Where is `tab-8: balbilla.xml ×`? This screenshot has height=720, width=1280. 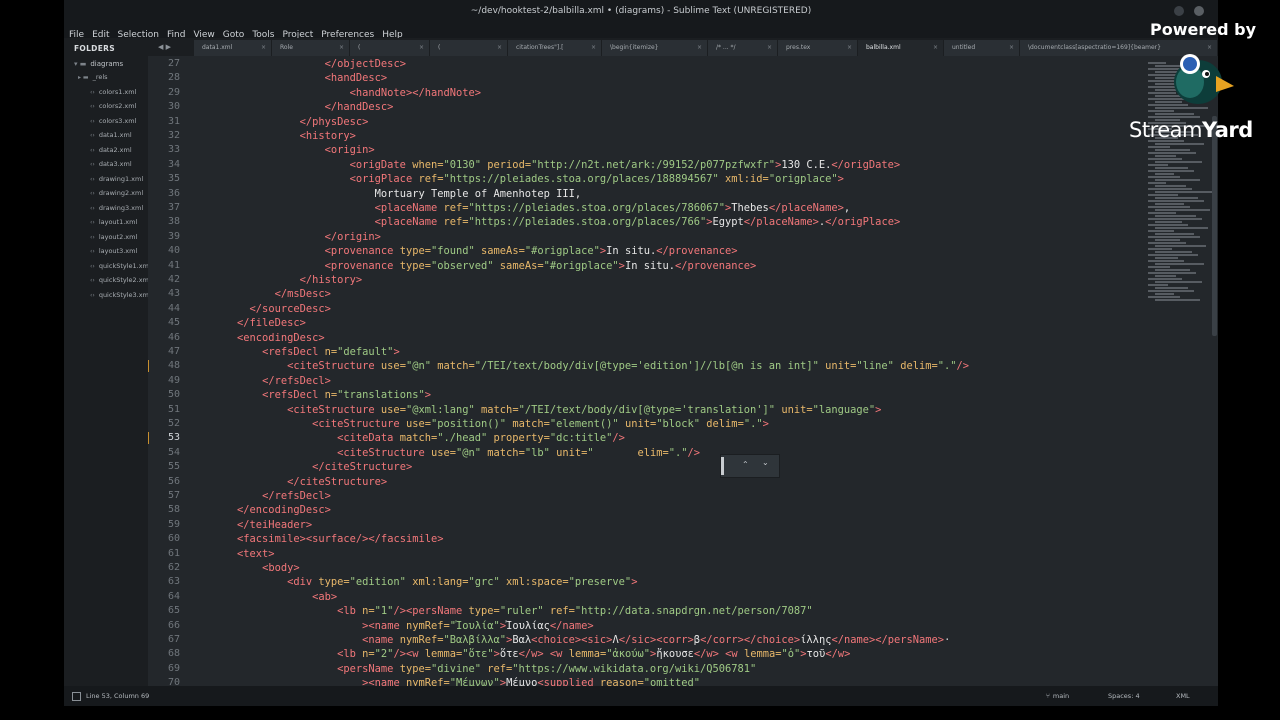 tab-8: balbilla.xml × is located at coordinates (901, 48).